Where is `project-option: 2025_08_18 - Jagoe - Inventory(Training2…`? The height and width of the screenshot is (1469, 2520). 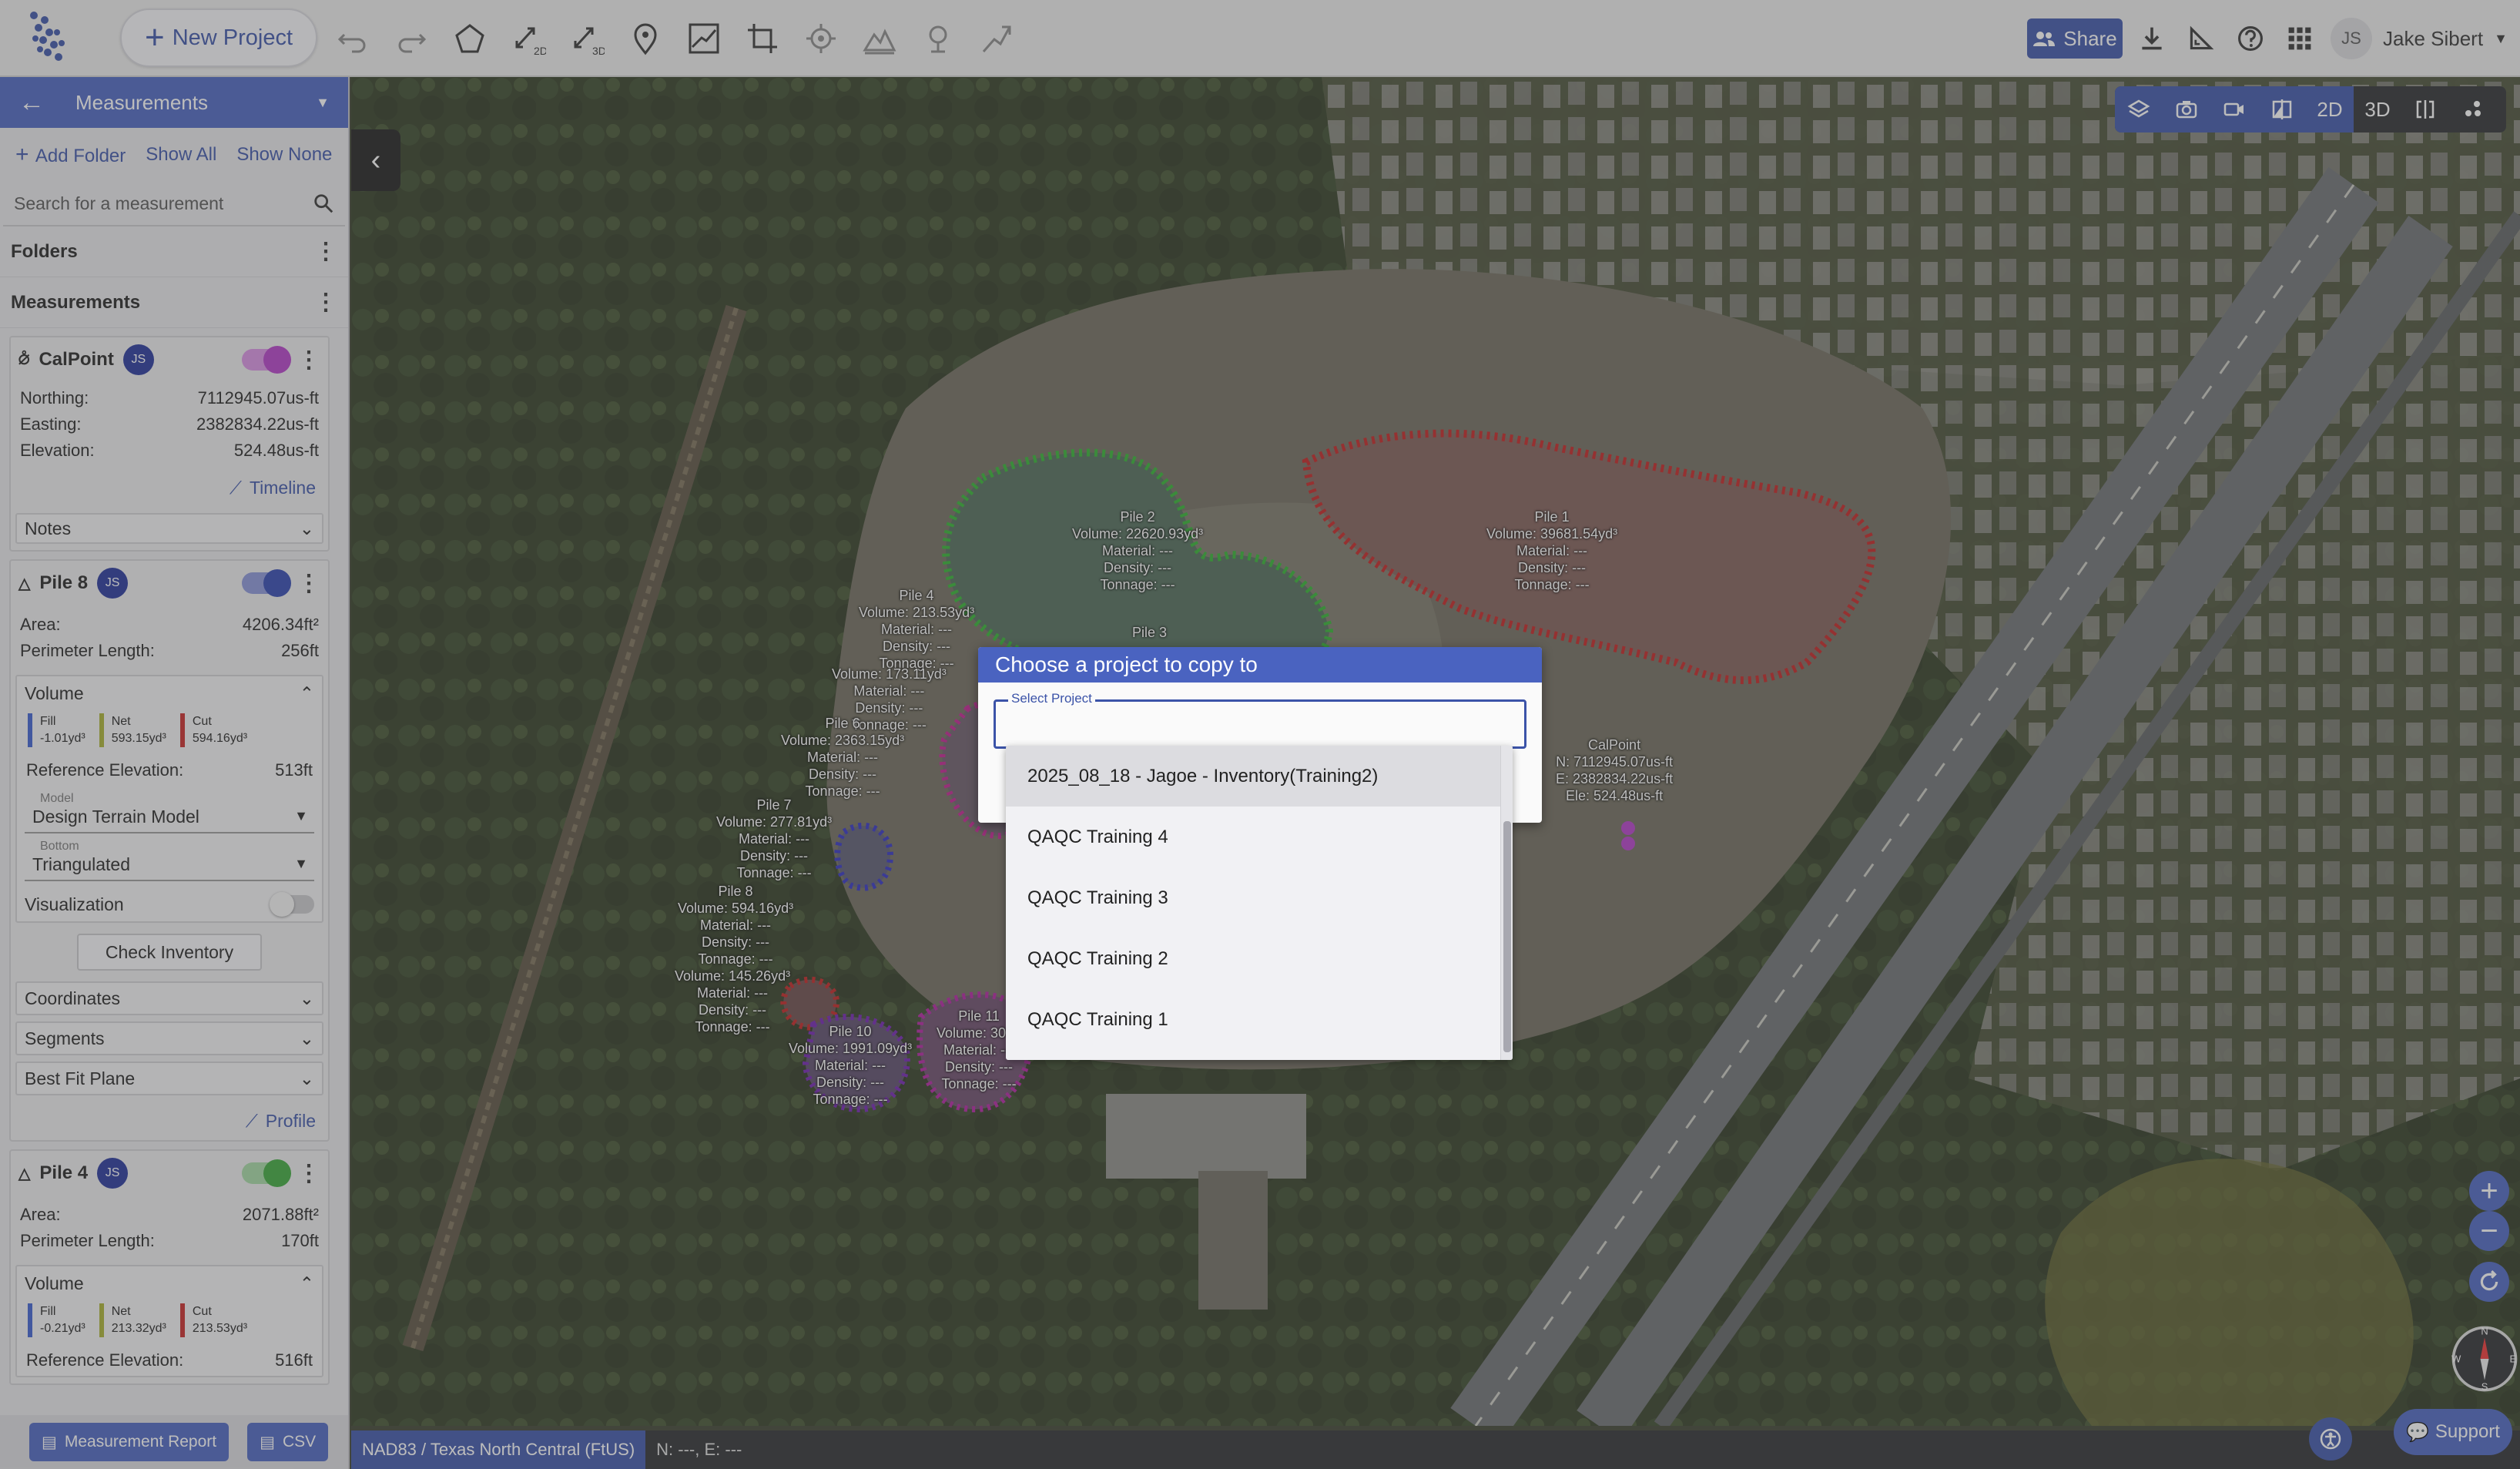 project-option: 2025_08_18 - Jagoe - Inventory(Training2… is located at coordinates (1260, 776).